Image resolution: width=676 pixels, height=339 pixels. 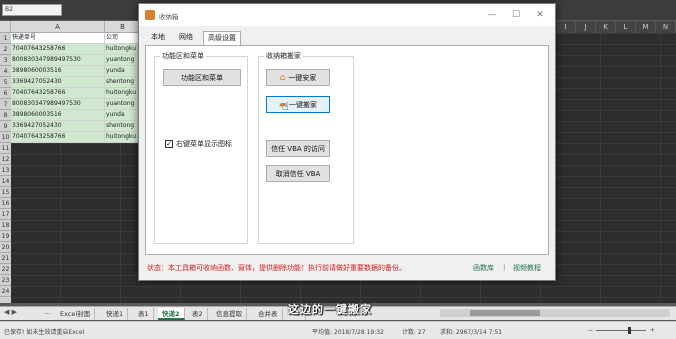 I want to click on zoom-slider-knob, so click(x=629, y=330).